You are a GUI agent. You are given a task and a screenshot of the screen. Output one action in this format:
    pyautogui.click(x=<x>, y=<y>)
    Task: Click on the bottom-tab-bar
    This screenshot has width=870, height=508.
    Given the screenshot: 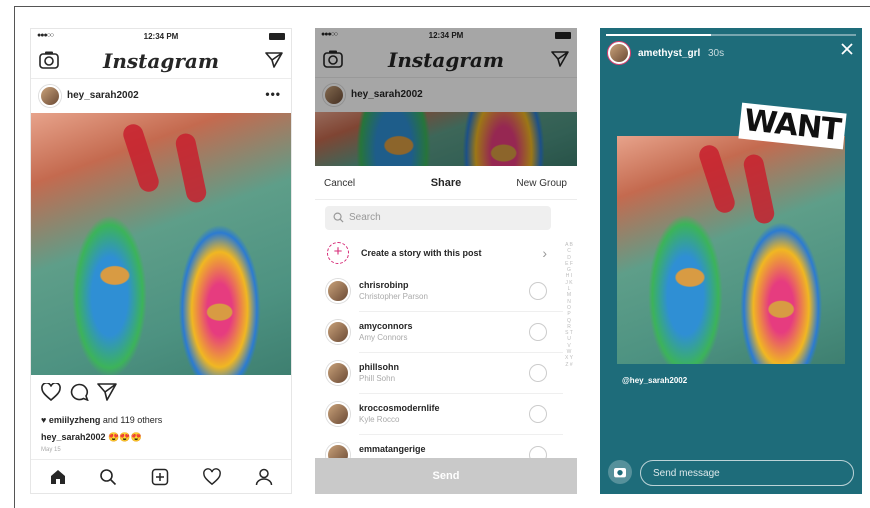 What is the action you would take?
    pyautogui.click(x=161, y=476)
    